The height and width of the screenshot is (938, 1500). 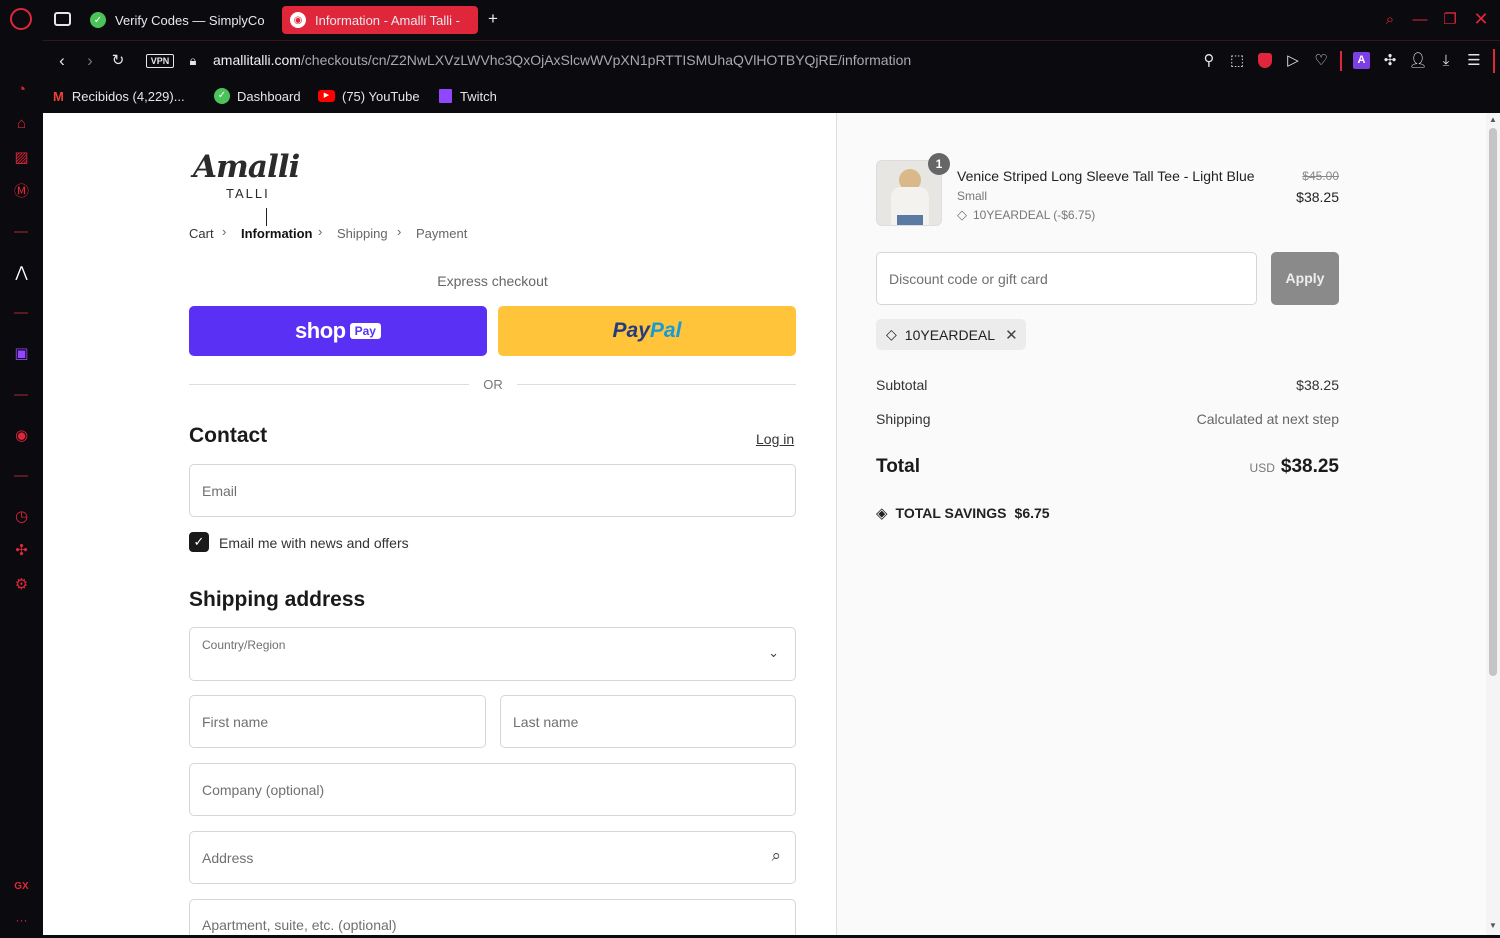 I want to click on twitch-sidebar-icon: ▣, so click(x=21, y=353).